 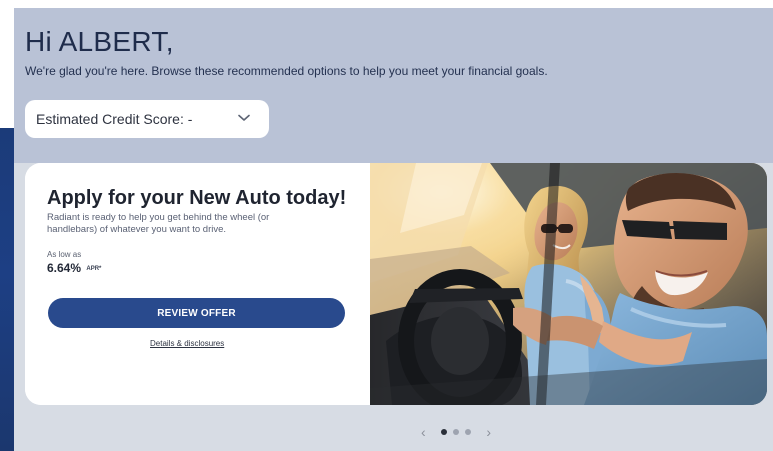 I want to click on rate-value-line: 6.64% APR*, so click(x=74, y=268).